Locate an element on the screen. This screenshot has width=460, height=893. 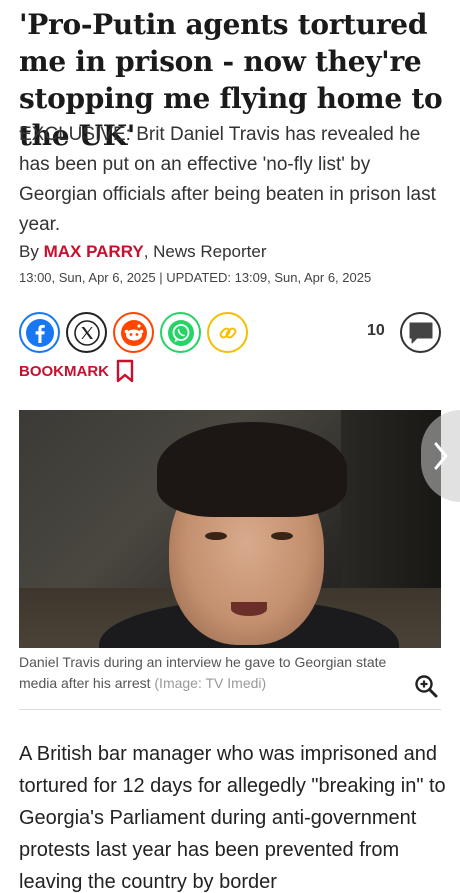
author-link: MAX PARRY is located at coordinates (94, 251).